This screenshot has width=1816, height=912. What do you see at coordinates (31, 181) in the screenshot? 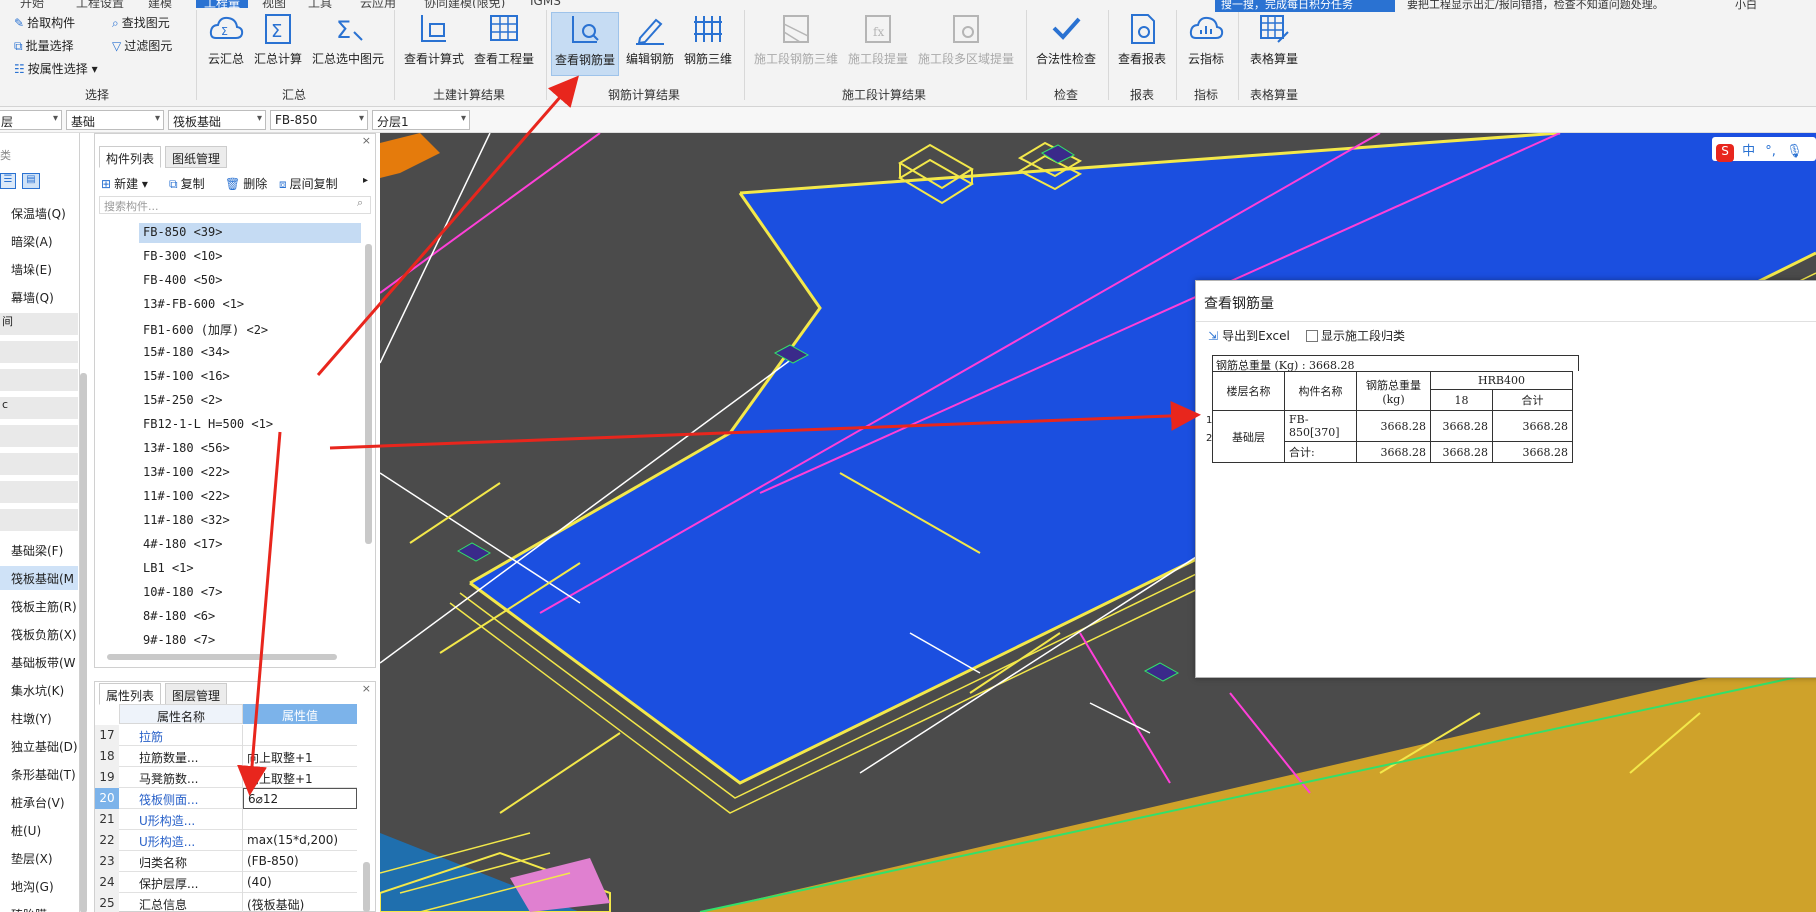
I see `detail-view-icon: ▤` at bounding box center [31, 181].